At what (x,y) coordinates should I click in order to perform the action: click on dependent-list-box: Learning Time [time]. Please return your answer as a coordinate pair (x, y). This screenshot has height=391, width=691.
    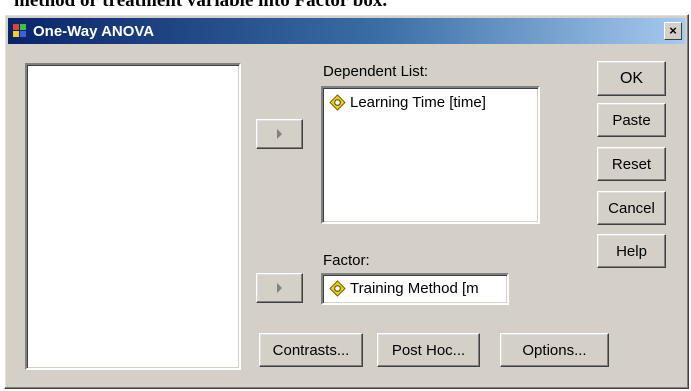
    Looking at the image, I should click on (430, 155).